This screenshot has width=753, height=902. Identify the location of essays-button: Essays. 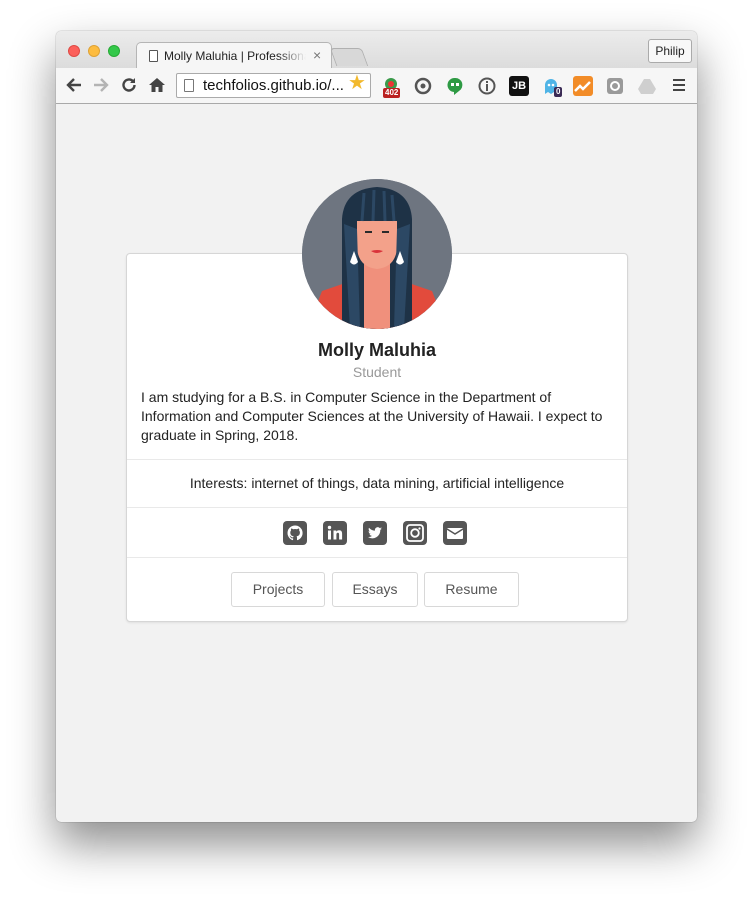
(375, 589).